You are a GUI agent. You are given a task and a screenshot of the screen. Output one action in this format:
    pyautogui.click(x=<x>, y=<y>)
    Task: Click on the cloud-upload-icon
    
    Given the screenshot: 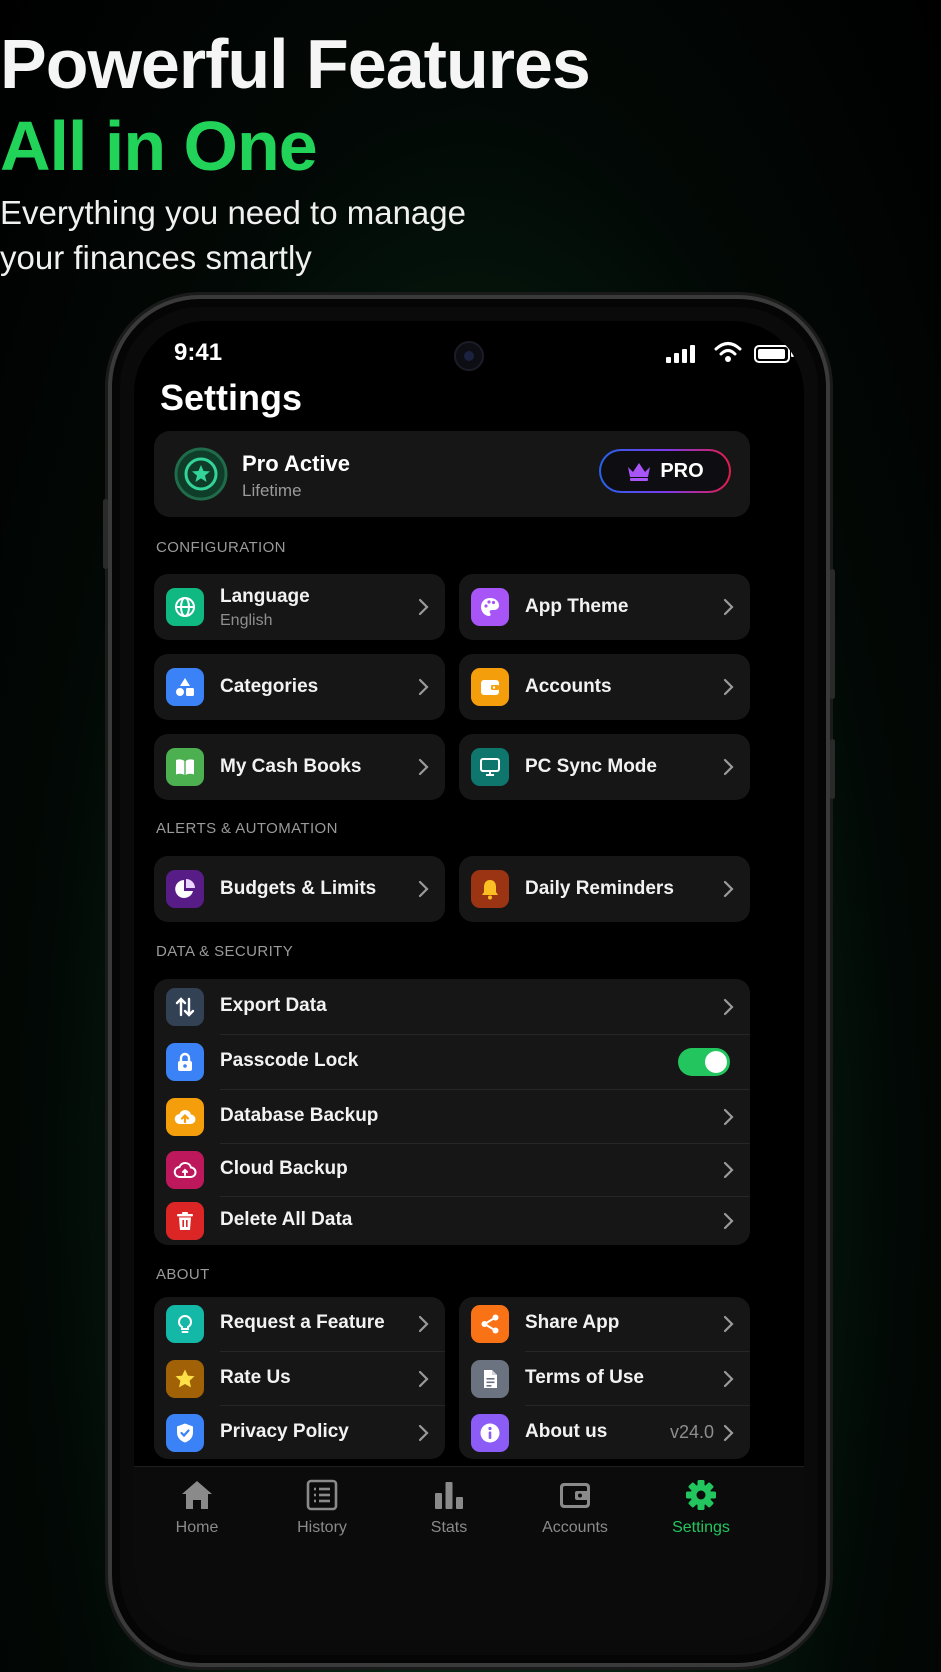 What is the action you would take?
    pyautogui.click(x=185, y=1116)
    